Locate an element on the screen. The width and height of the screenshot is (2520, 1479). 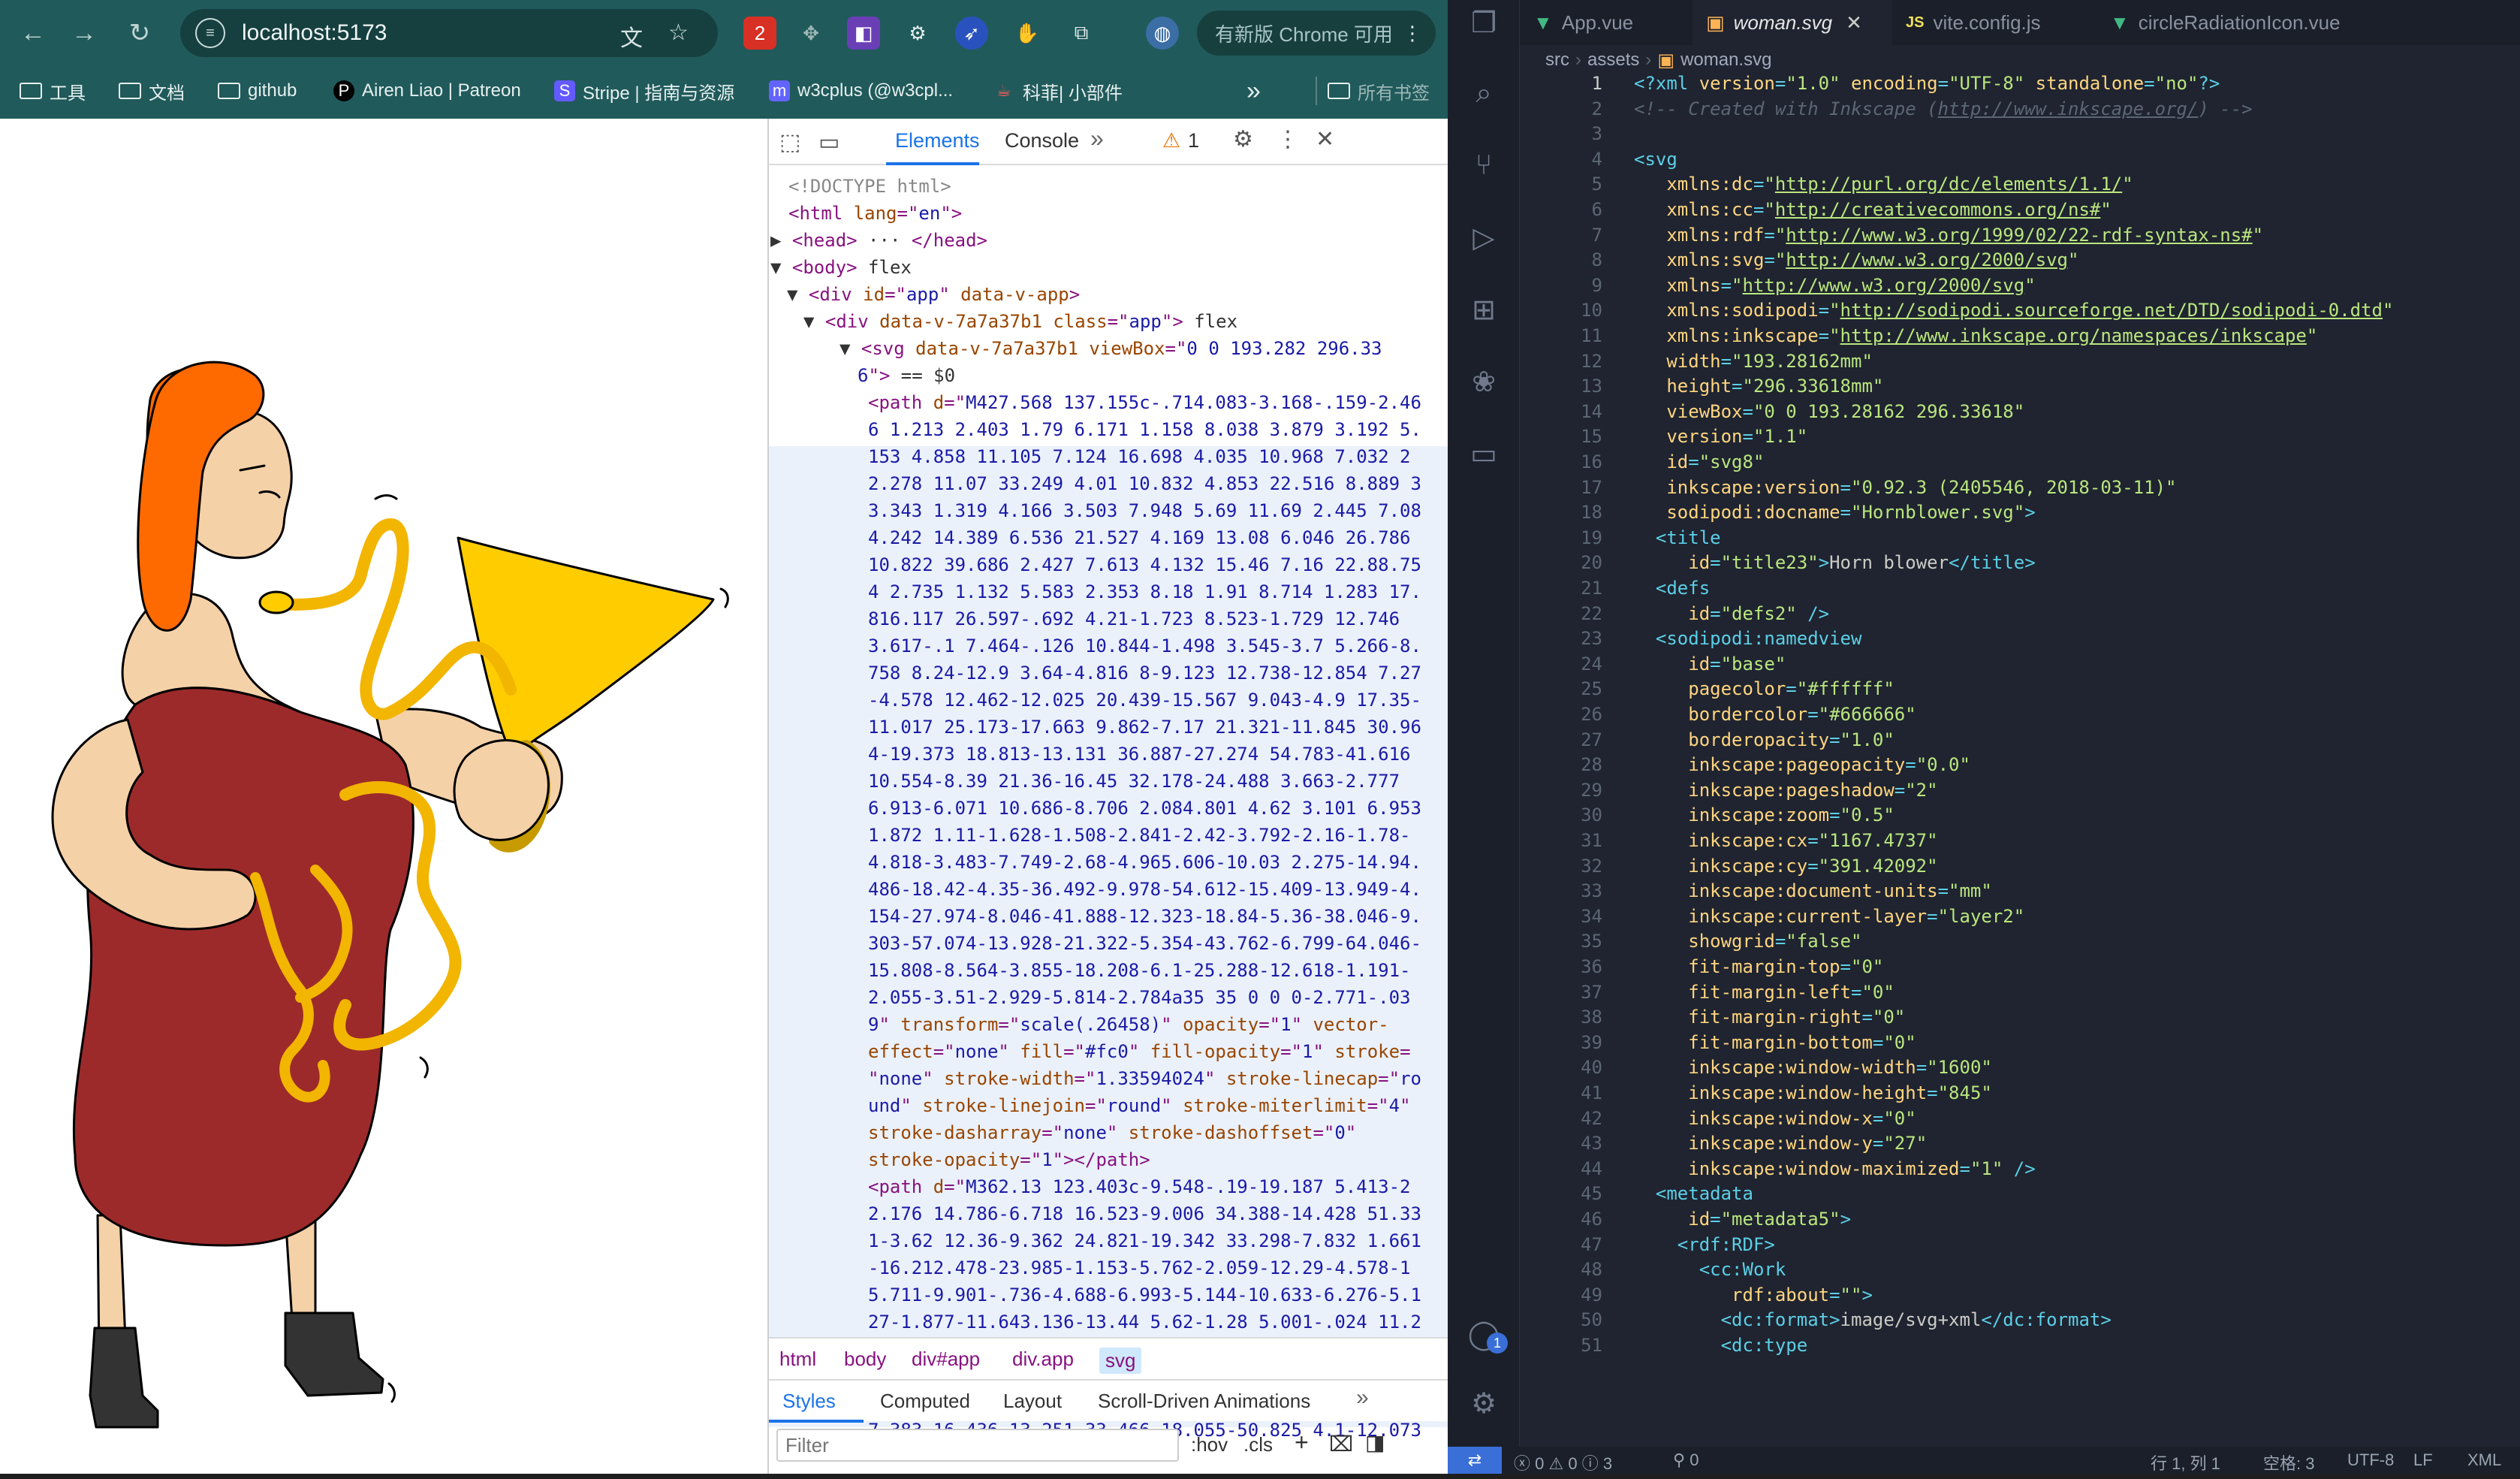
code-line: id="svg8" is located at coordinates (1699, 461).